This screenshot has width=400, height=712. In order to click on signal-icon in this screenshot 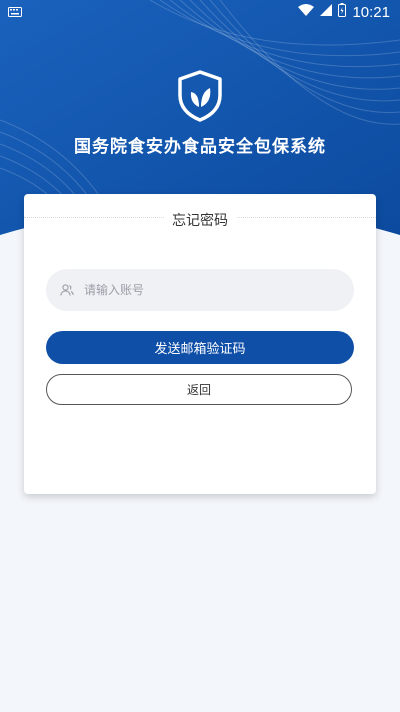, I will do `click(326, 12)`.